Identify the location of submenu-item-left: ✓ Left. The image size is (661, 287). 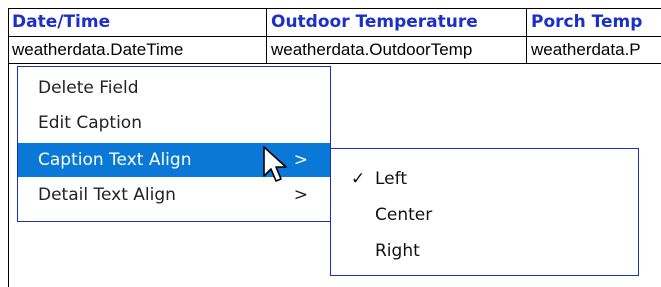
(484, 179).